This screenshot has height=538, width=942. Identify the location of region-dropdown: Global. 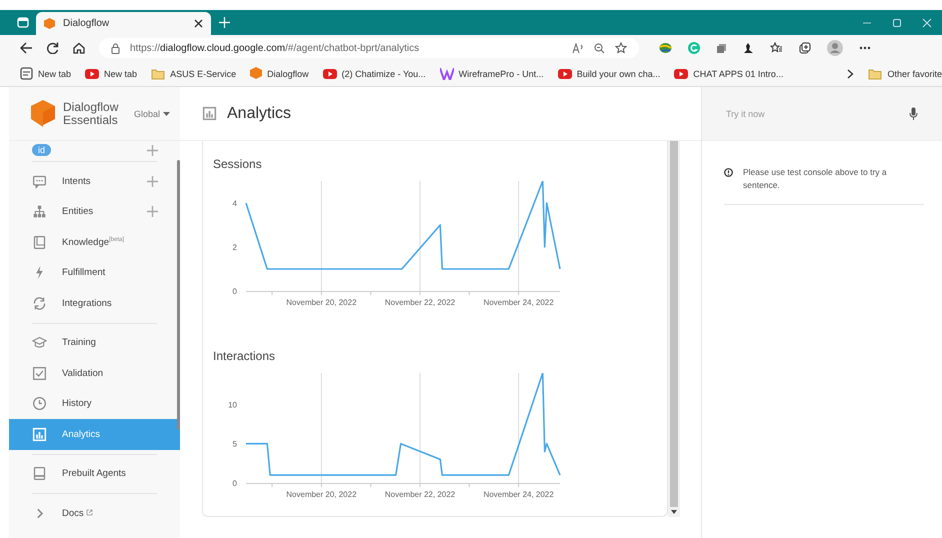
(152, 113).